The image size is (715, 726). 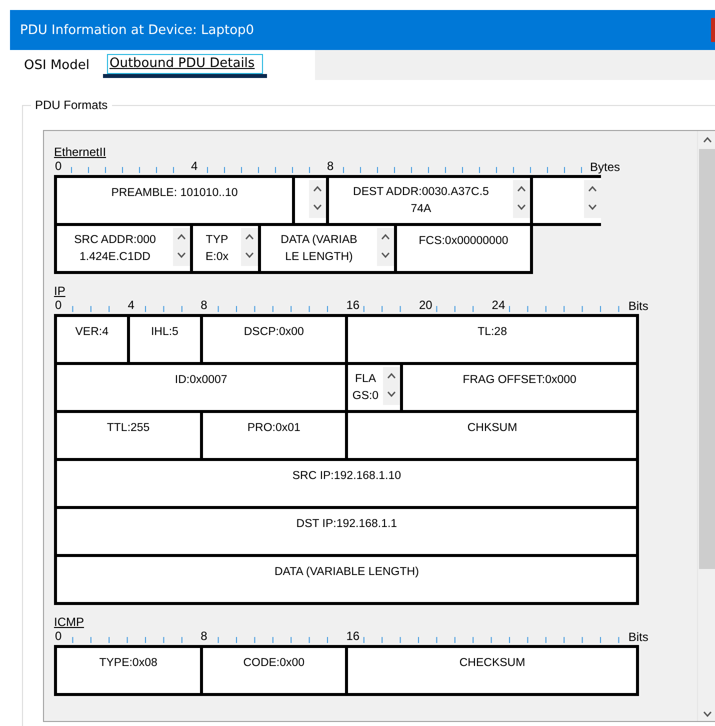 What do you see at coordinates (273, 428) in the screenshot?
I see `field-label: PRO:0x01` at bounding box center [273, 428].